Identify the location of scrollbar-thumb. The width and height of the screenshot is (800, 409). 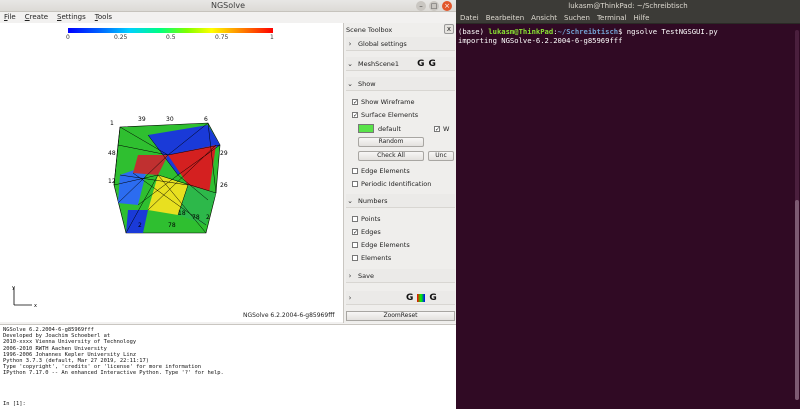
(797, 300).